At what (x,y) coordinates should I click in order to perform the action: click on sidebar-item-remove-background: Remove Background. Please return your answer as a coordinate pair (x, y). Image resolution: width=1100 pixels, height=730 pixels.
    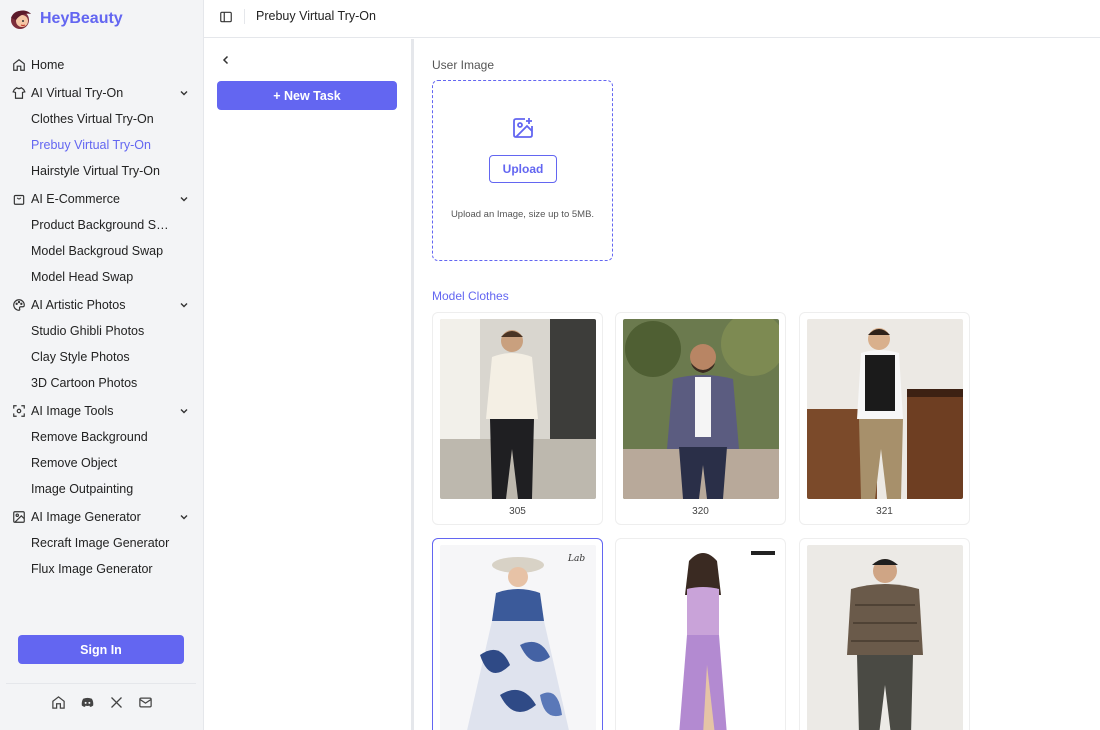
    Looking at the image, I should click on (101, 437).